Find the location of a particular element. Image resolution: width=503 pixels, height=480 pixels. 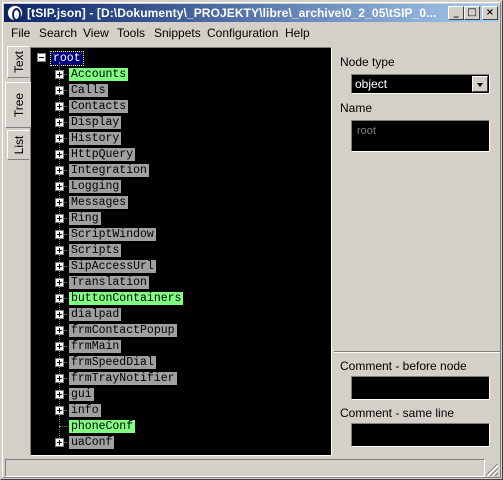

tab-text: Text is located at coordinates (18, 62).